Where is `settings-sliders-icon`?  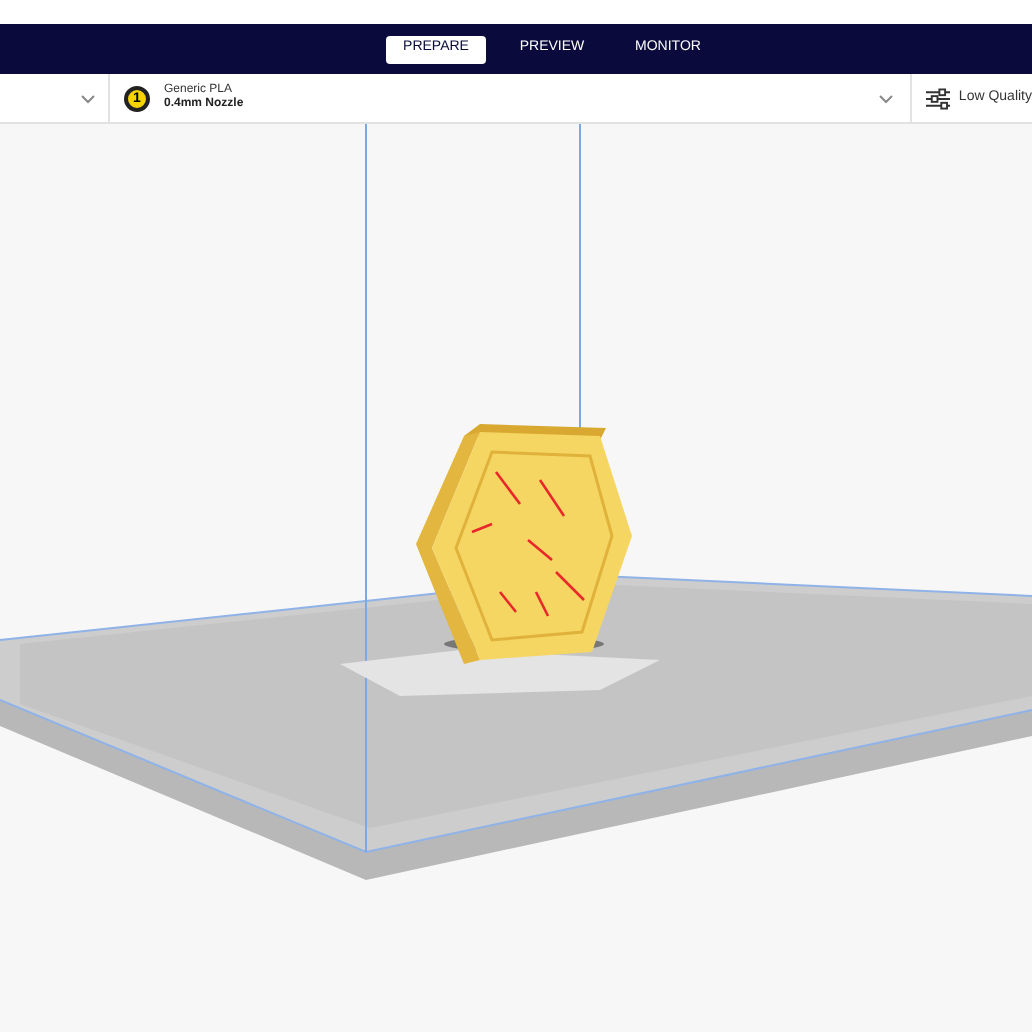 settings-sliders-icon is located at coordinates (938, 98).